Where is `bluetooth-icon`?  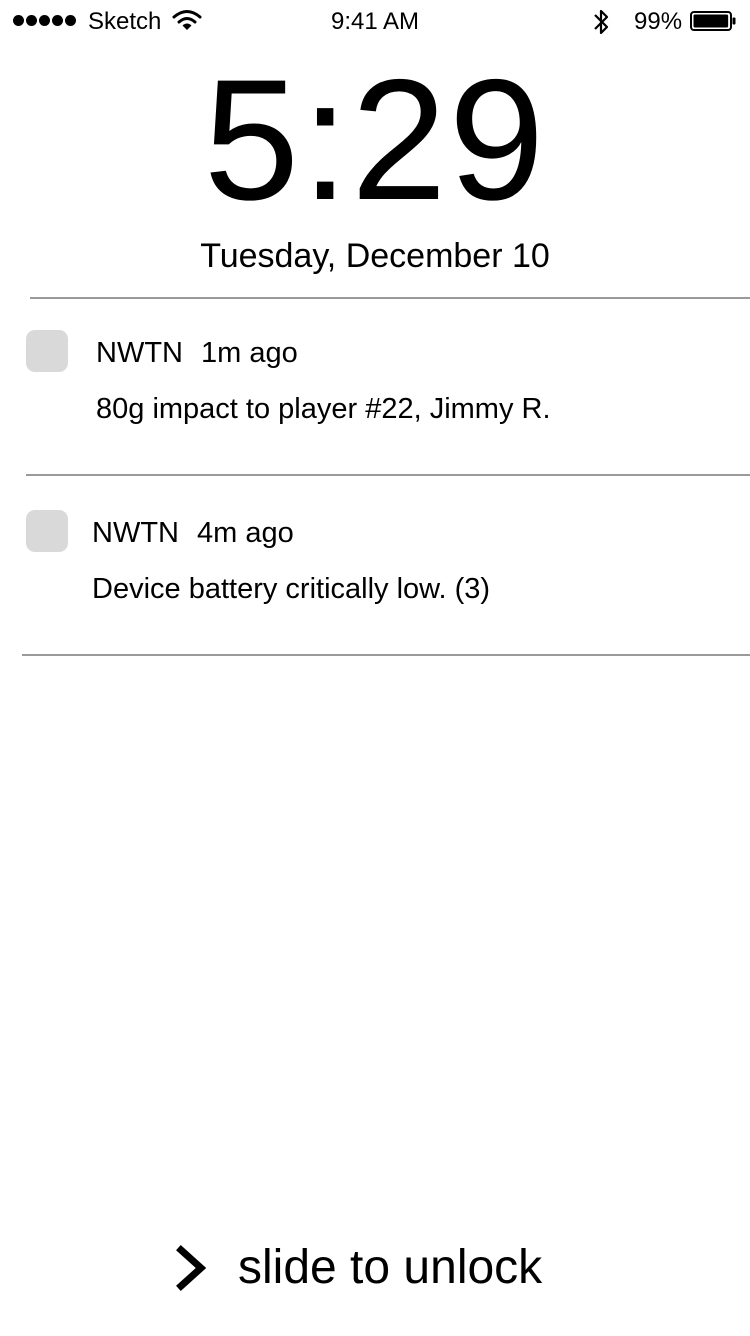
bluetooth-icon is located at coordinates (601, 22).